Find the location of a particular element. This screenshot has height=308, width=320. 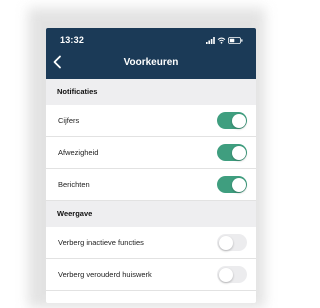

section-header: Notificaties is located at coordinates (151, 92).